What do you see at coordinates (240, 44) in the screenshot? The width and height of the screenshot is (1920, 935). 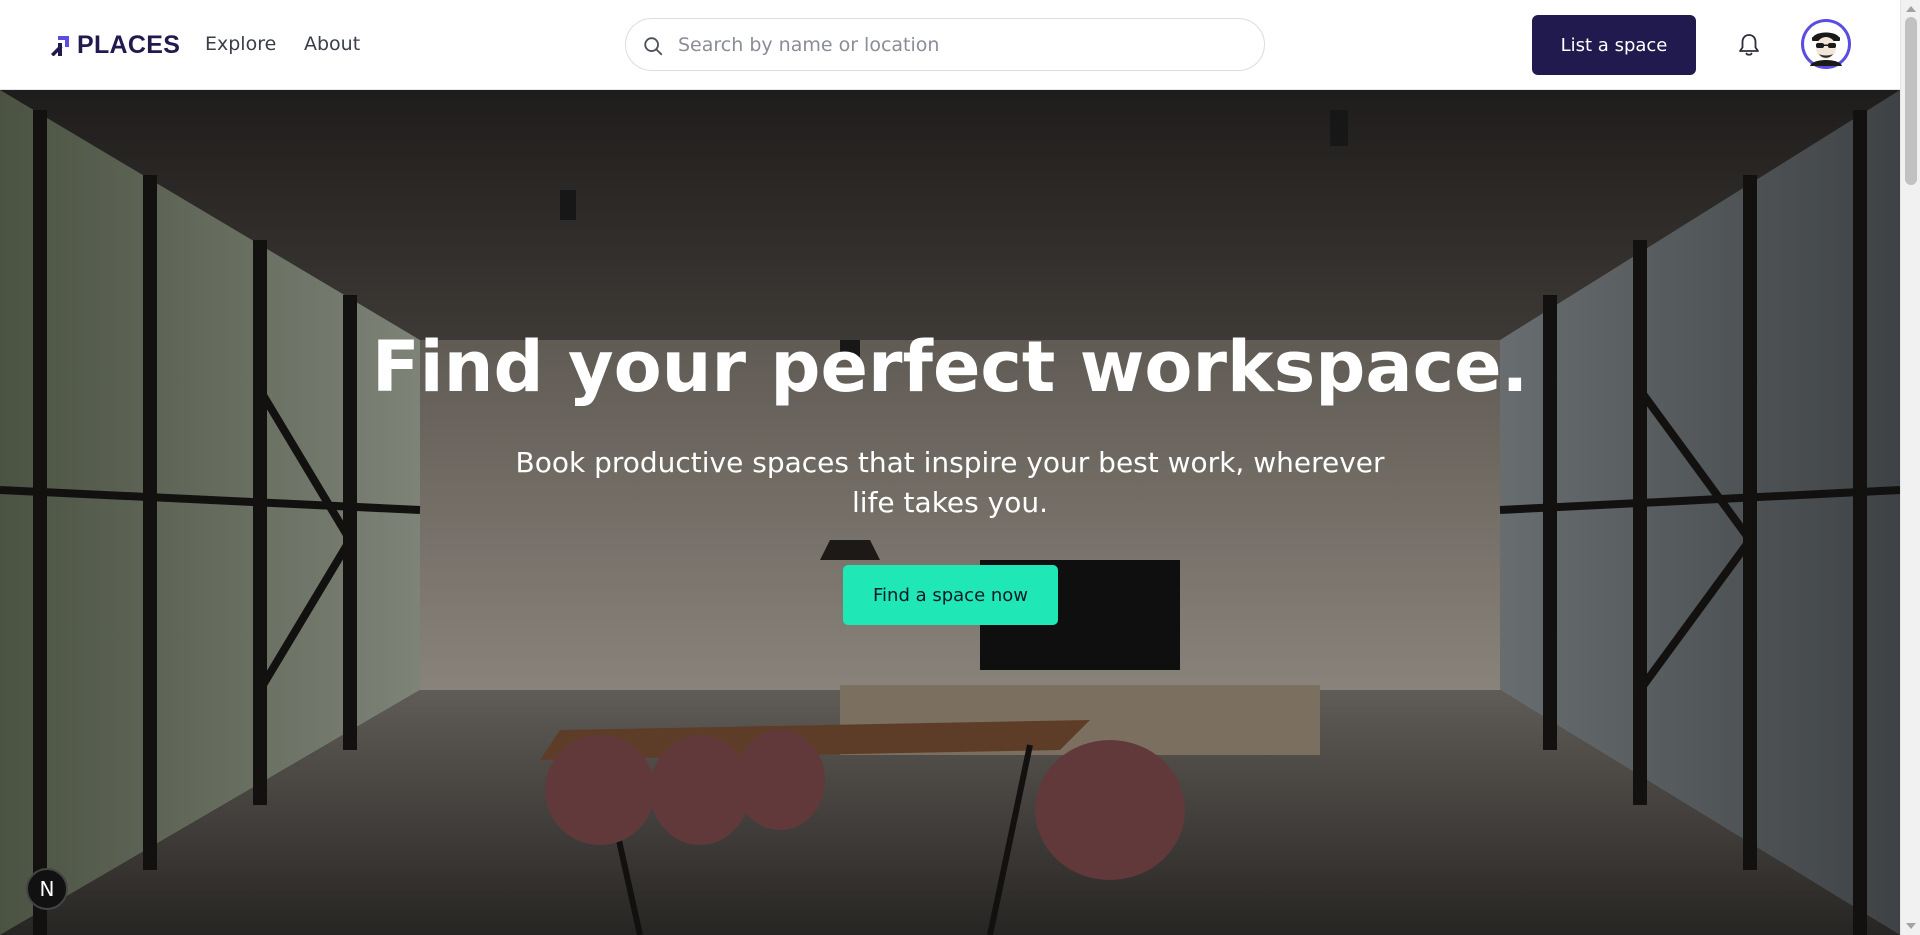 I see `nav-explore-link: Explore` at bounding box center [240, 44].